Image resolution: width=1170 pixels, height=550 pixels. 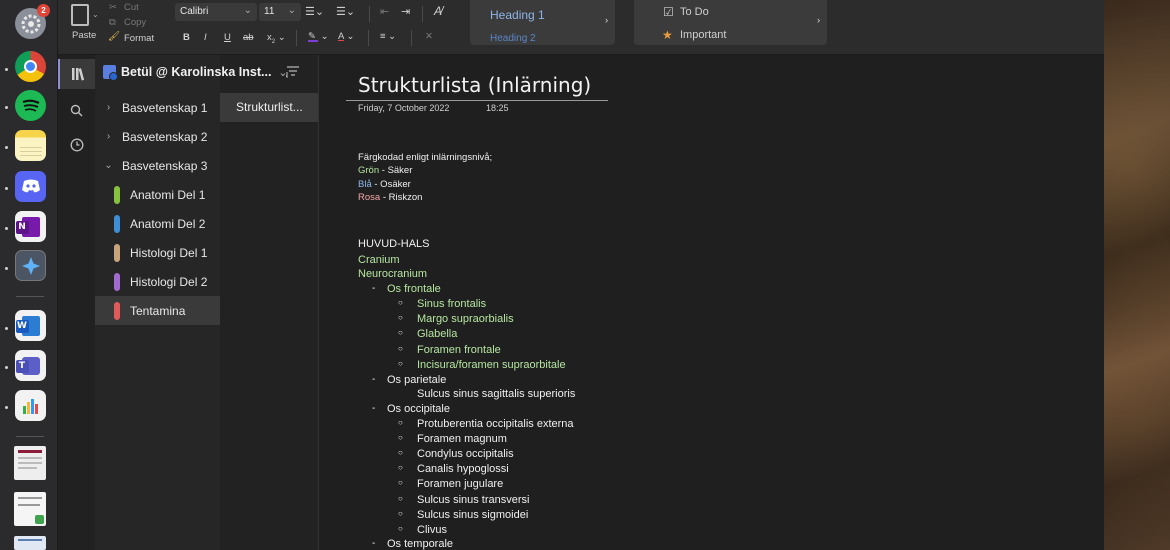 I want to click on intro-text: Färgkodad enligt inlärningsnivå;, so click(x=425, y=157).